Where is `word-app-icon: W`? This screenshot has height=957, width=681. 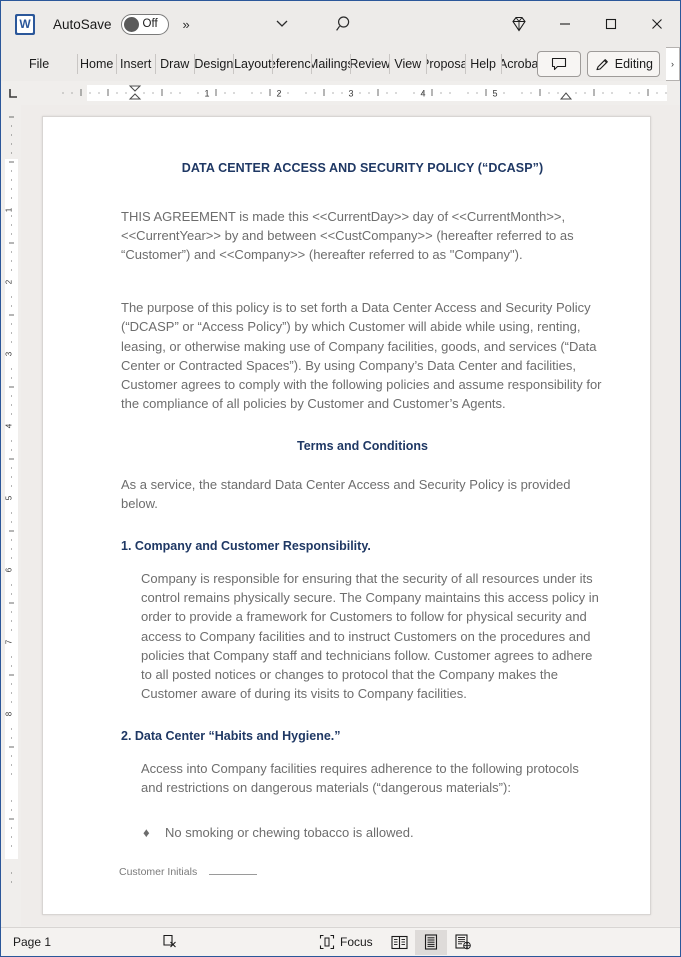 word-app-icon: W is located at coordinates (25, 24).